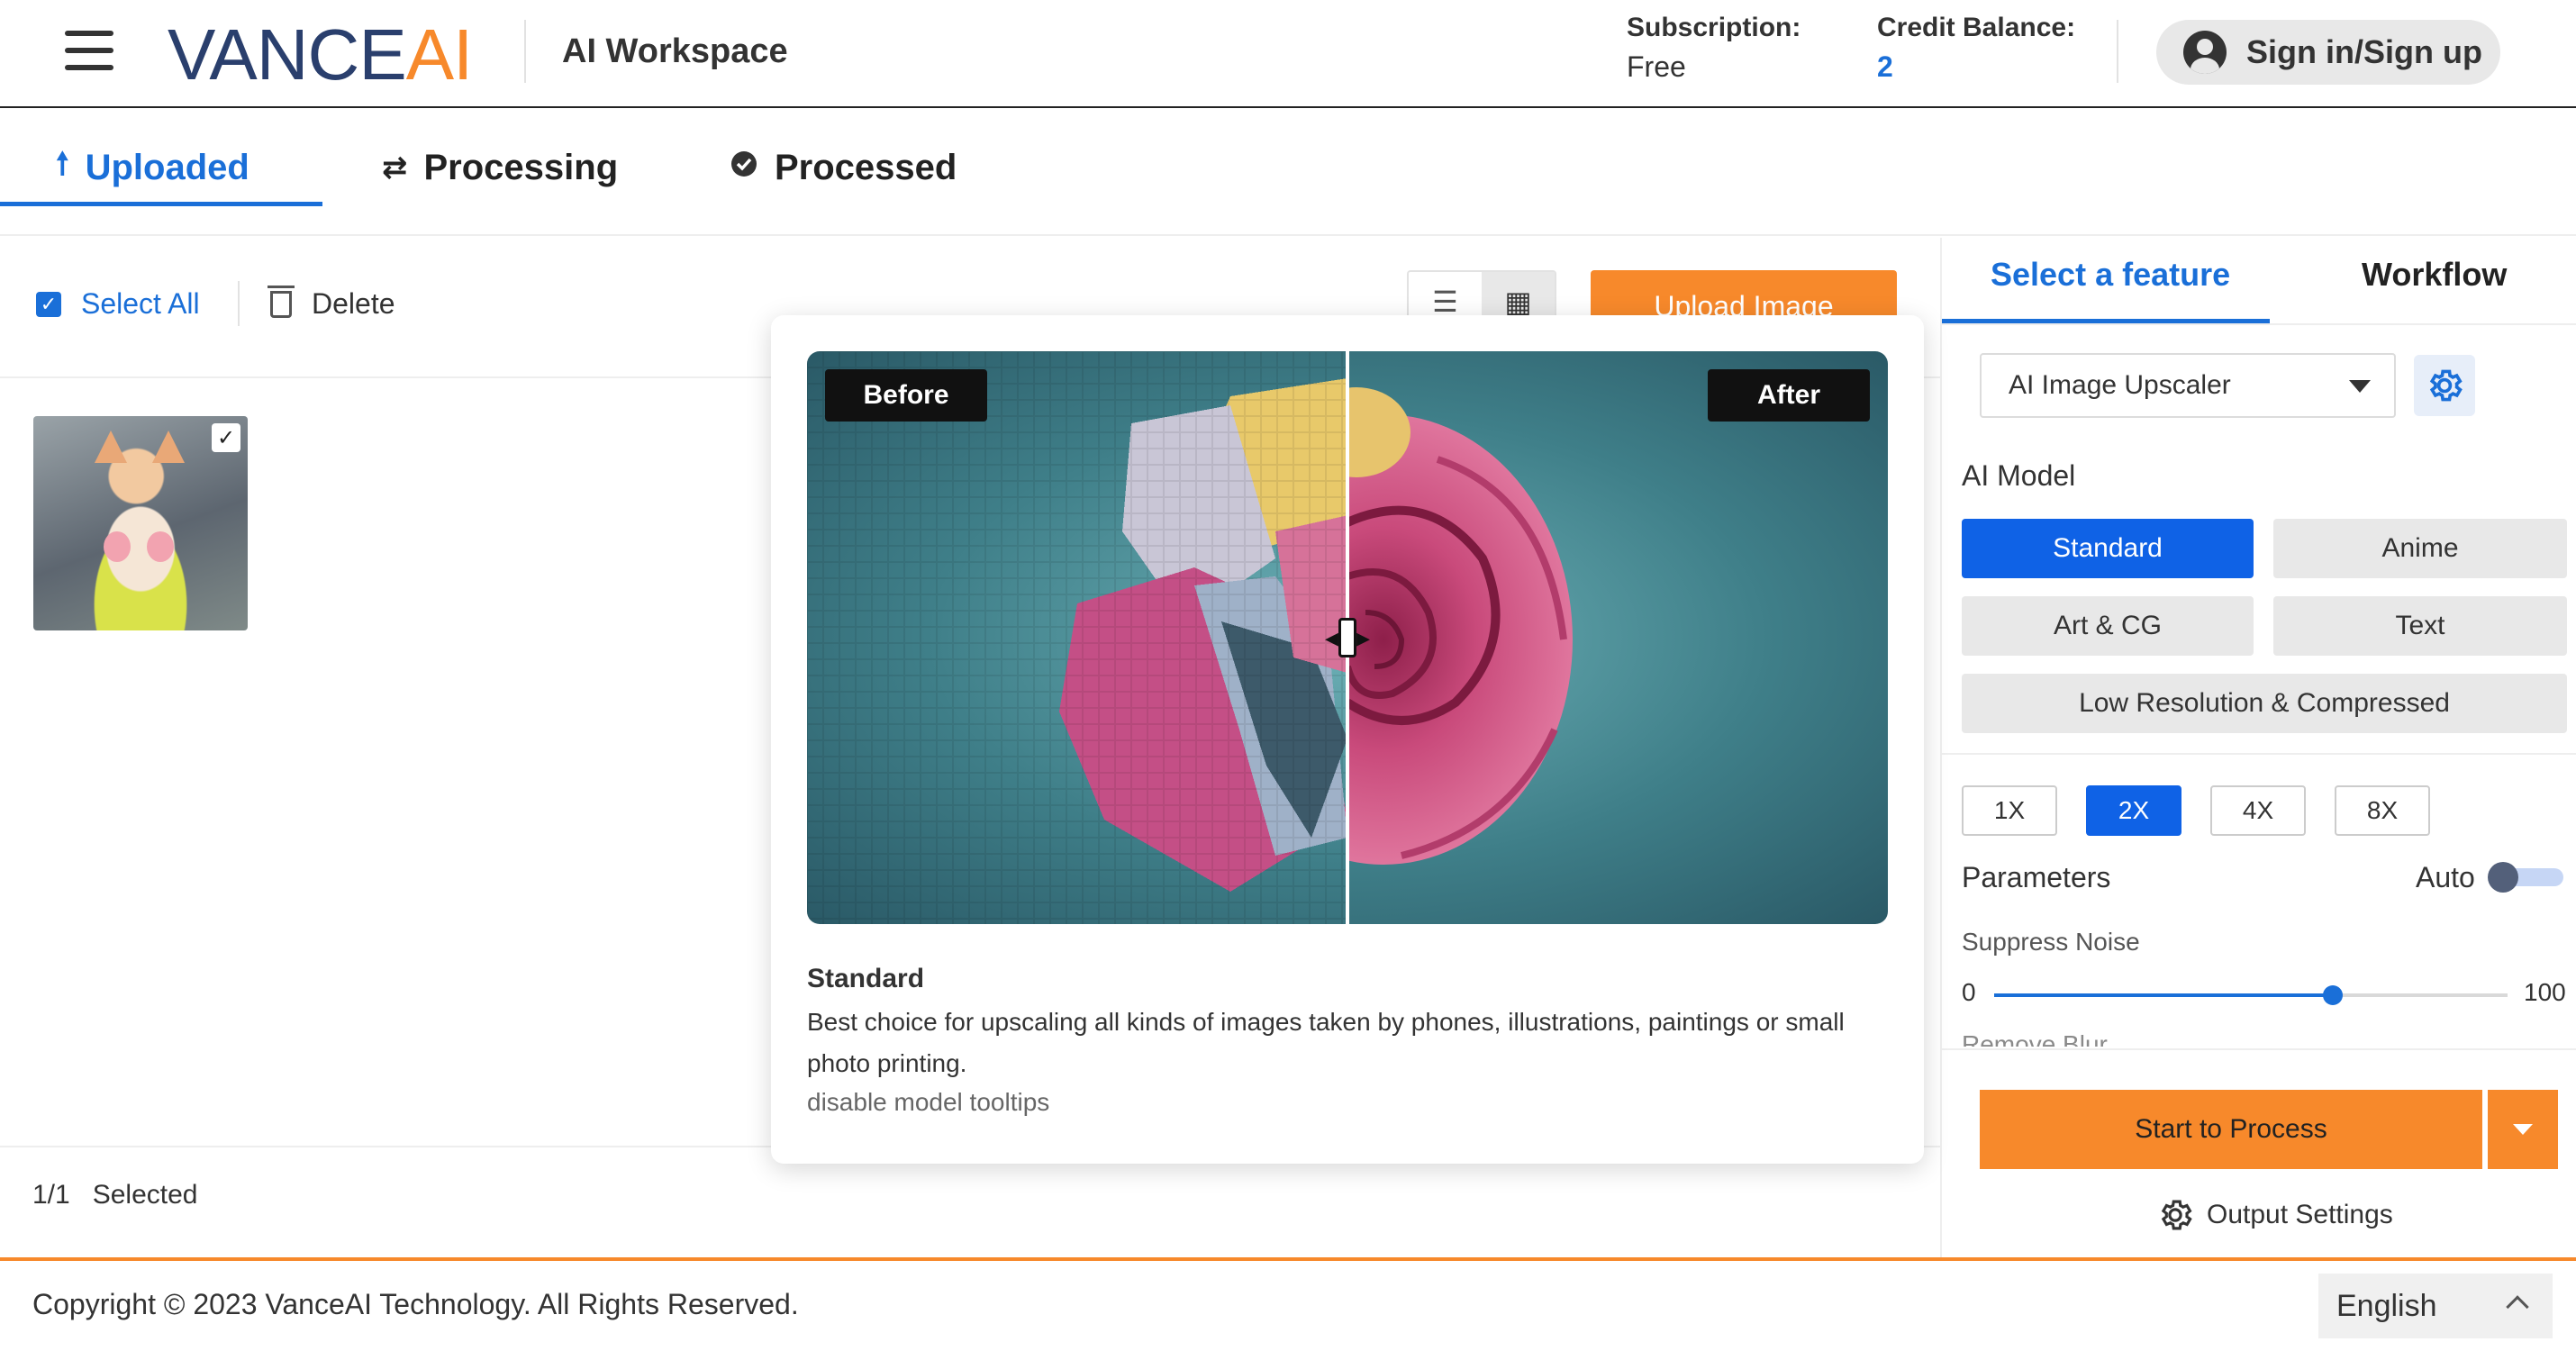 The width and height of the screenshot is (2576, 1351). I want to click on parameters-label: Parameters, so click(2036, 877).